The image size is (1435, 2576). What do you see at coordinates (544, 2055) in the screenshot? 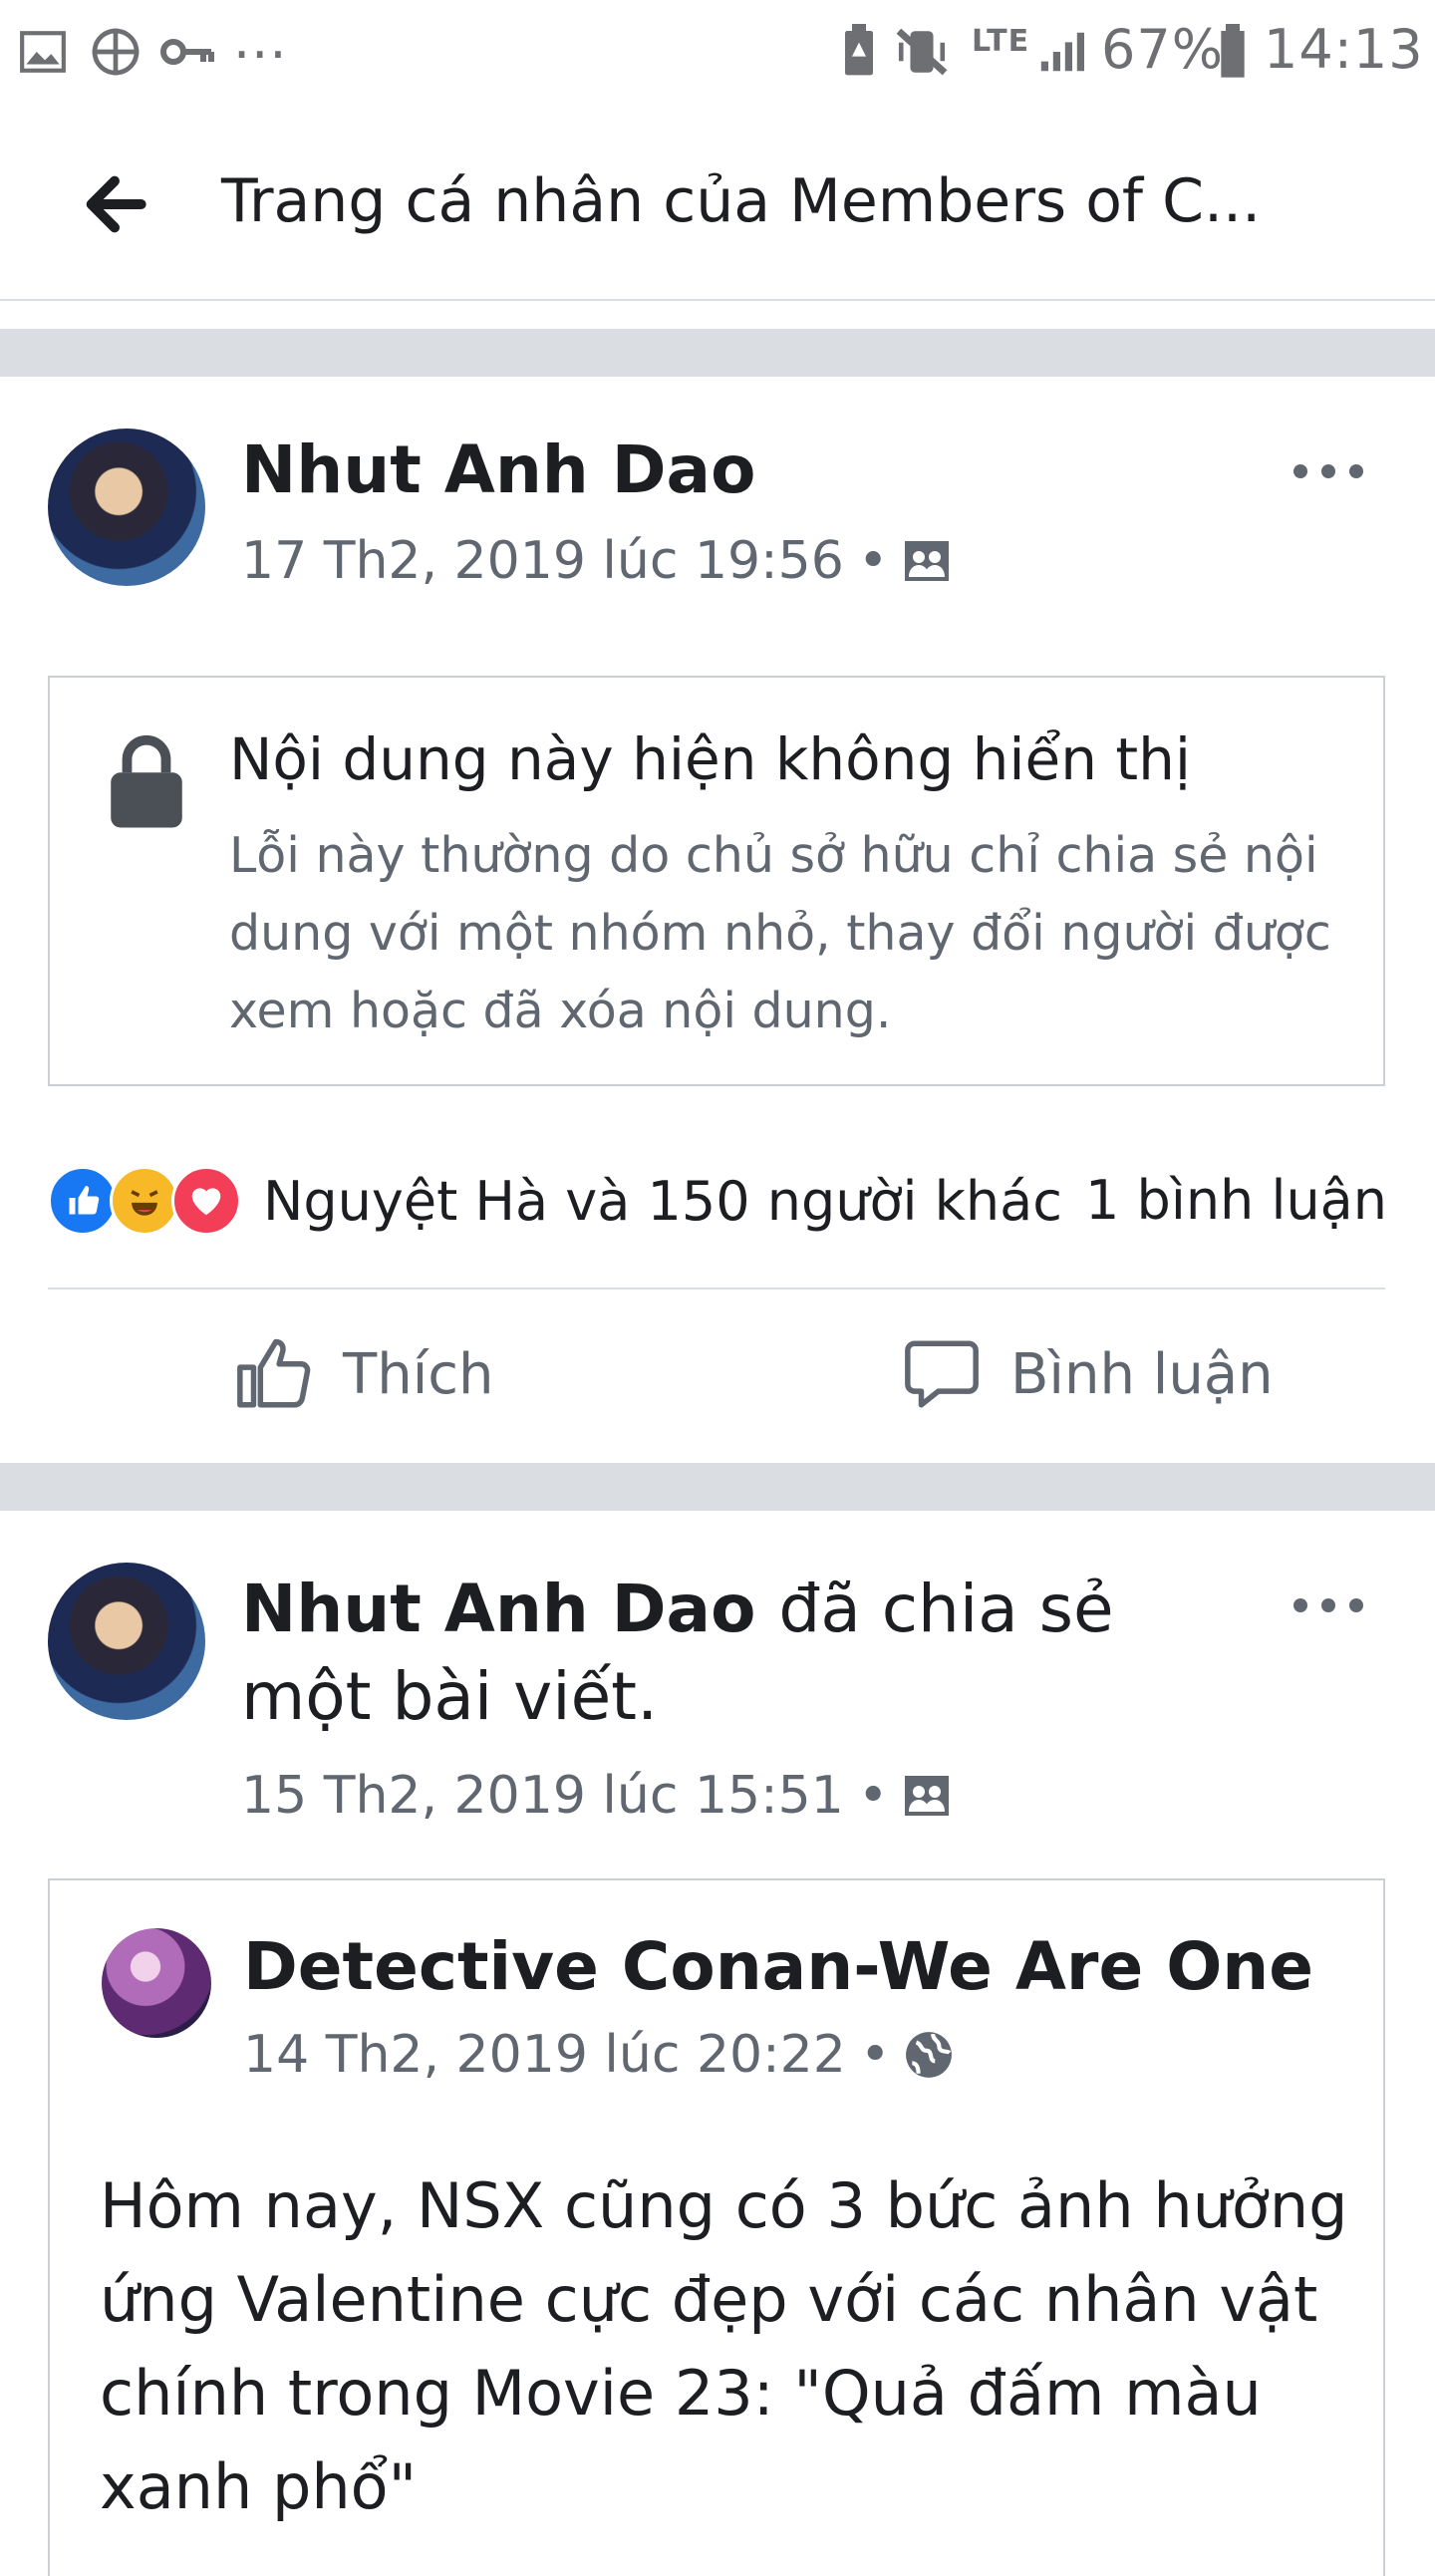
I see `shared-post-timestamp: 14 Th2, 2019 lúc 20:22` at bounding box center [544, 2055].